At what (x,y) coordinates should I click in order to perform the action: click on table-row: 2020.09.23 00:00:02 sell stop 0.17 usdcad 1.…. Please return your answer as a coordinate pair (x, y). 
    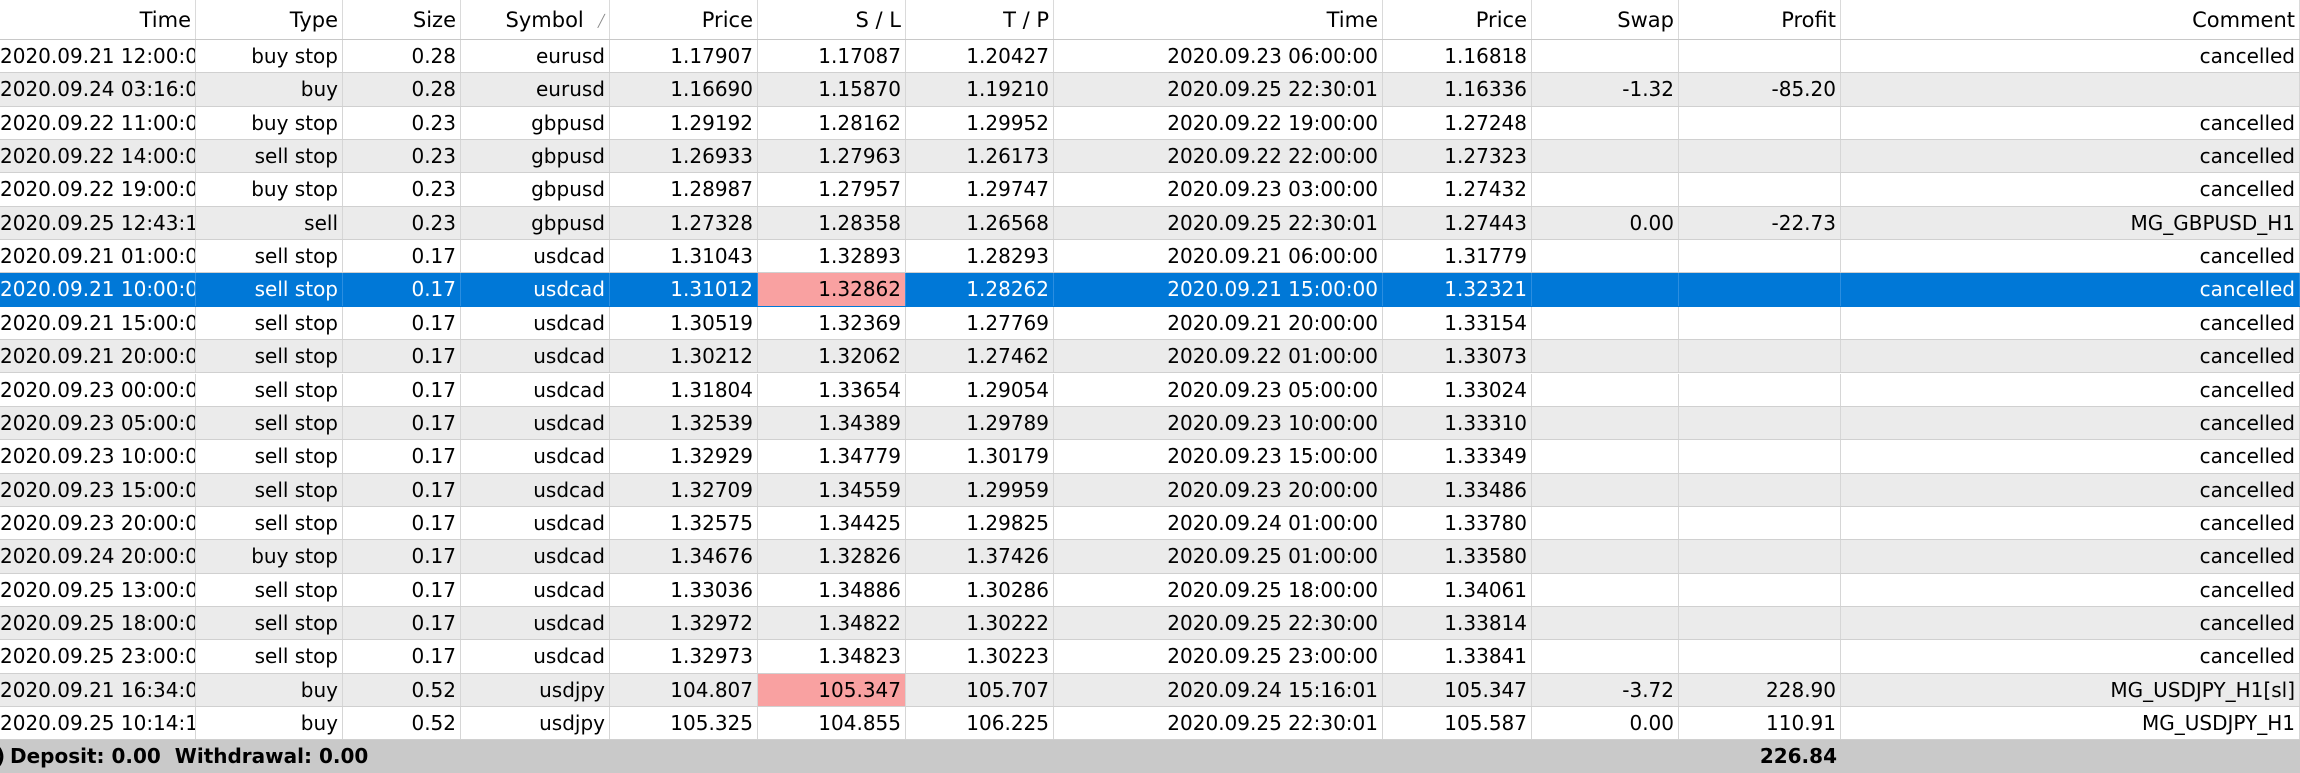
    Looking at the image, I should click on (1150, 390).